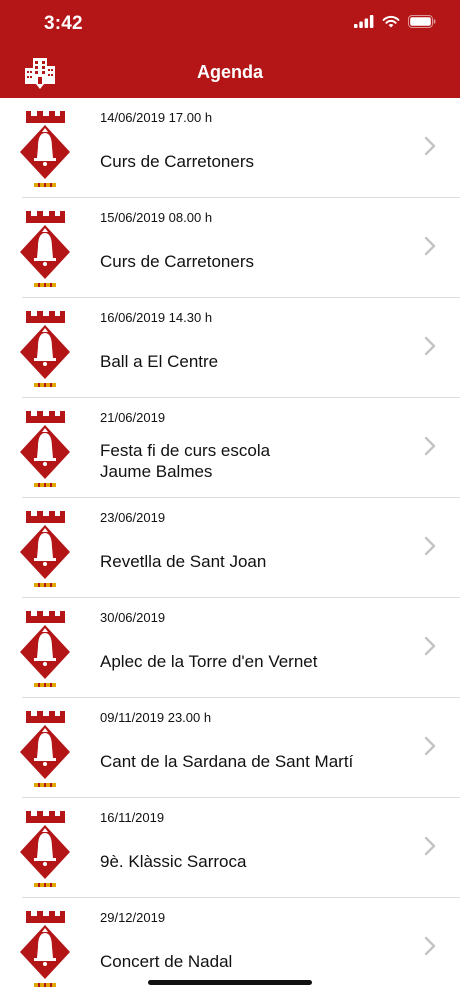 The image size is (460, 998). What do you see at coordinates (364, 21) in the screenshot?
I see `cellular-signal-icon` at bounding box center [364, 21].